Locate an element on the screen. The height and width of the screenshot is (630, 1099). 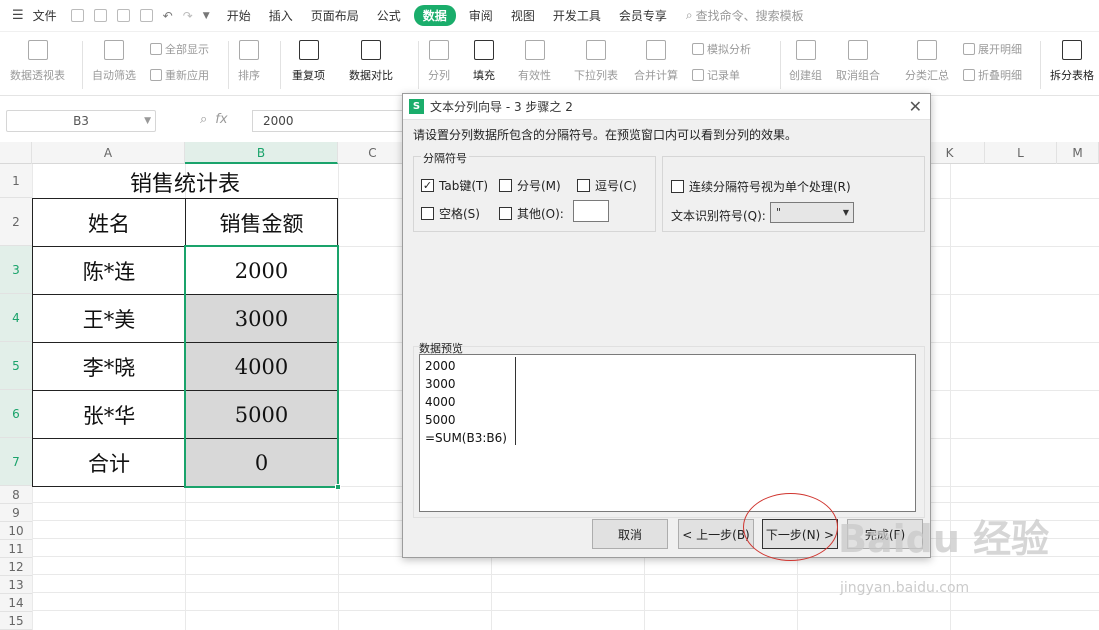
finish-button: 完成(F) is located at coordinates (885, 534).